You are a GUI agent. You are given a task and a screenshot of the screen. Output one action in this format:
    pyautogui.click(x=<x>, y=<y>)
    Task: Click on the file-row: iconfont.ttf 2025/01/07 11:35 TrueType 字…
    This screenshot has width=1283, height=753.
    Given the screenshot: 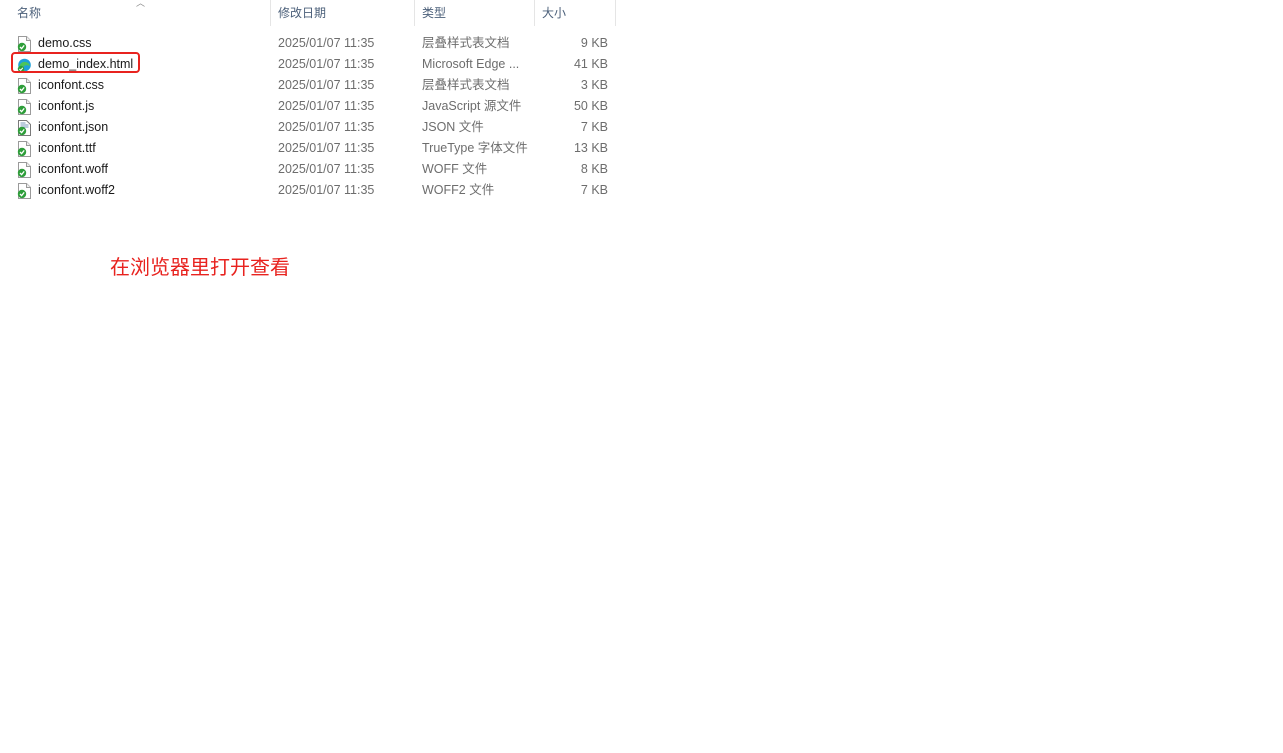 What is the action you would take?
    pyautogui.click(x=308, y=148)
    